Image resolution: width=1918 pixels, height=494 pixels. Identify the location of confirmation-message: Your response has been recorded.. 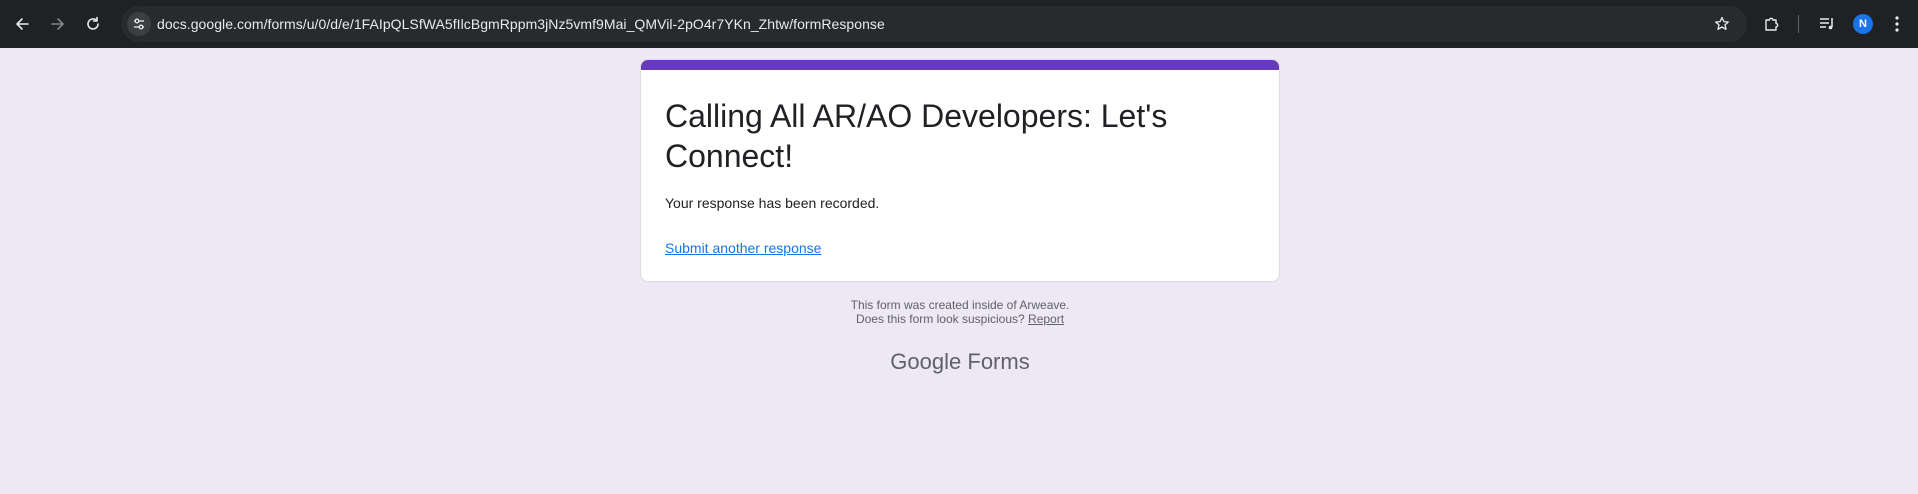
(772, 203).